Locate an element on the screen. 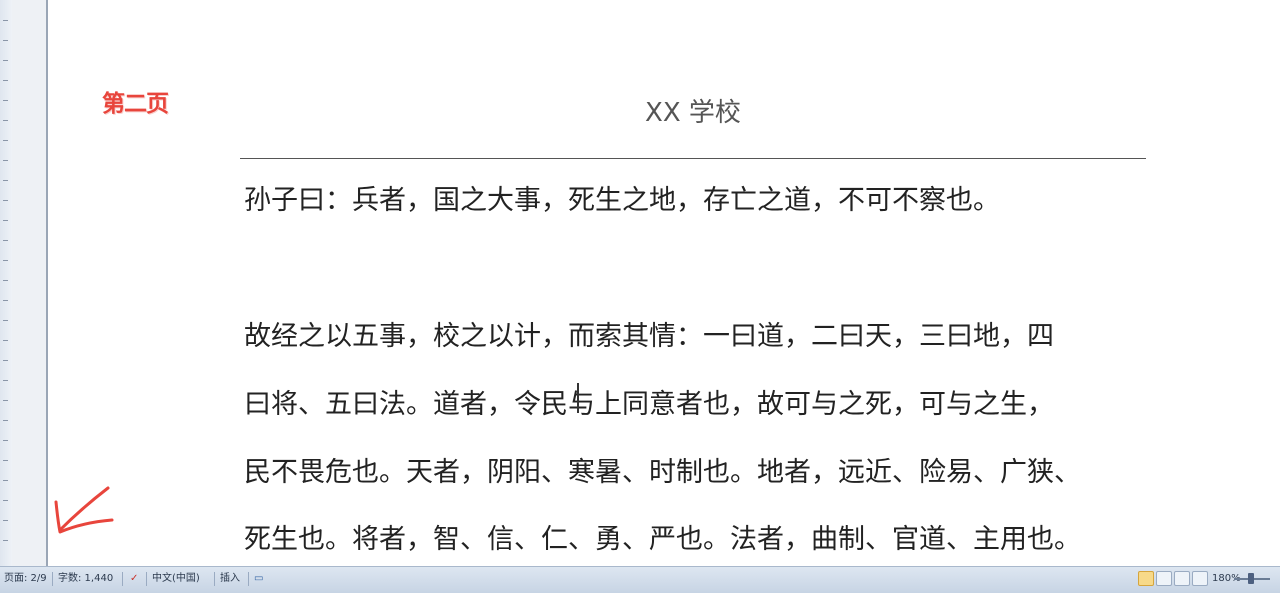 The image size is (1280, 593). paragraph-1: 孙子曰：兵者，国之大事，死生之地，存亡之道，不可不察也。 is located at coordinates (695, 197).